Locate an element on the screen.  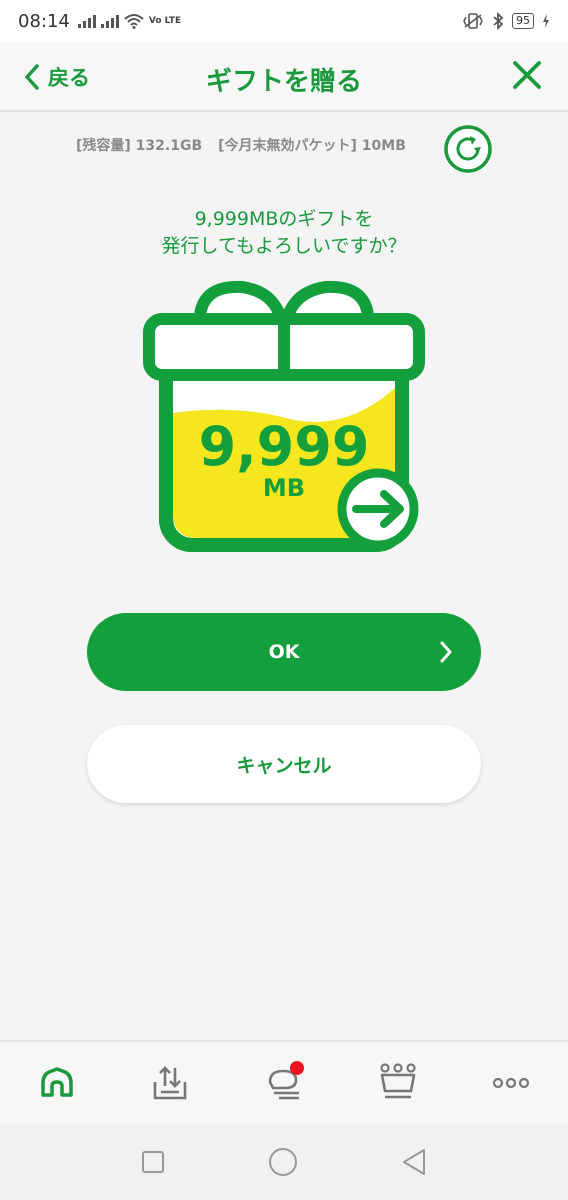
bottom-nav is located at coordinates (284, 1082).